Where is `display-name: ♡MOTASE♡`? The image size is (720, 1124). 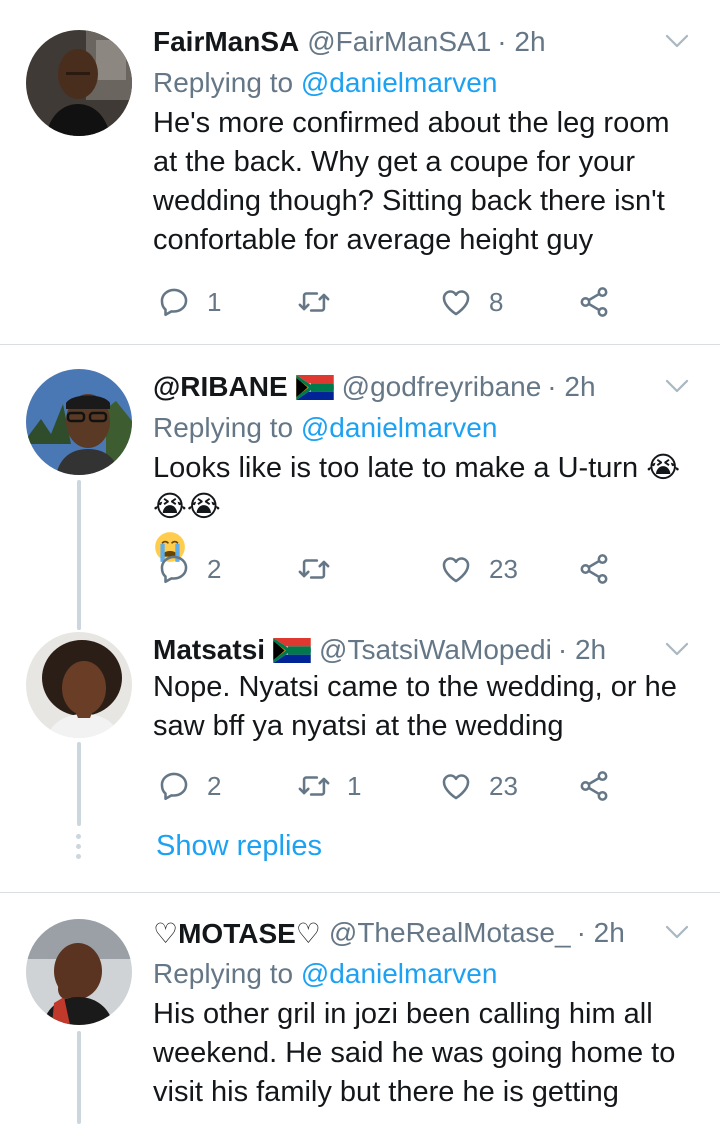 display-name: ♡MOTASE♡ is located at coordinates (237, 933).